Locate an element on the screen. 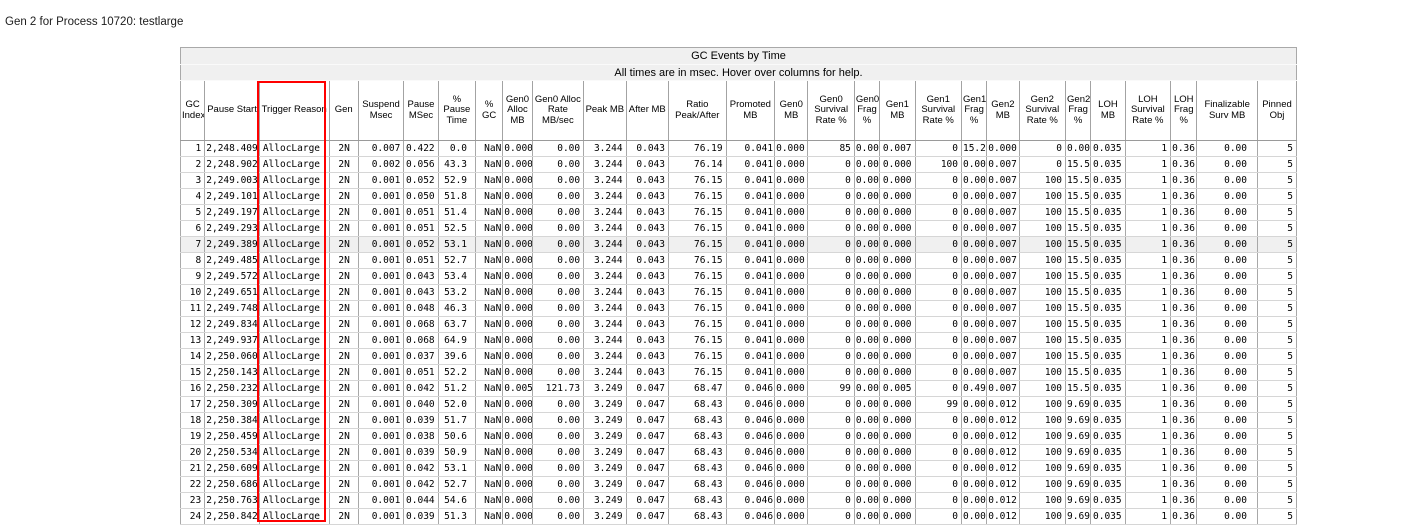 This screenshot has height=525, width=1428. cell: 0.056 is located at coordinates (421, 164).